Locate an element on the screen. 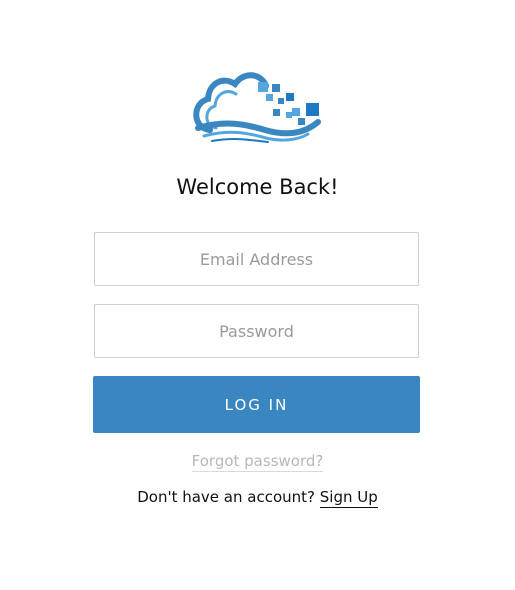  login-button: LOG IN is located at coordinates (256, 404).